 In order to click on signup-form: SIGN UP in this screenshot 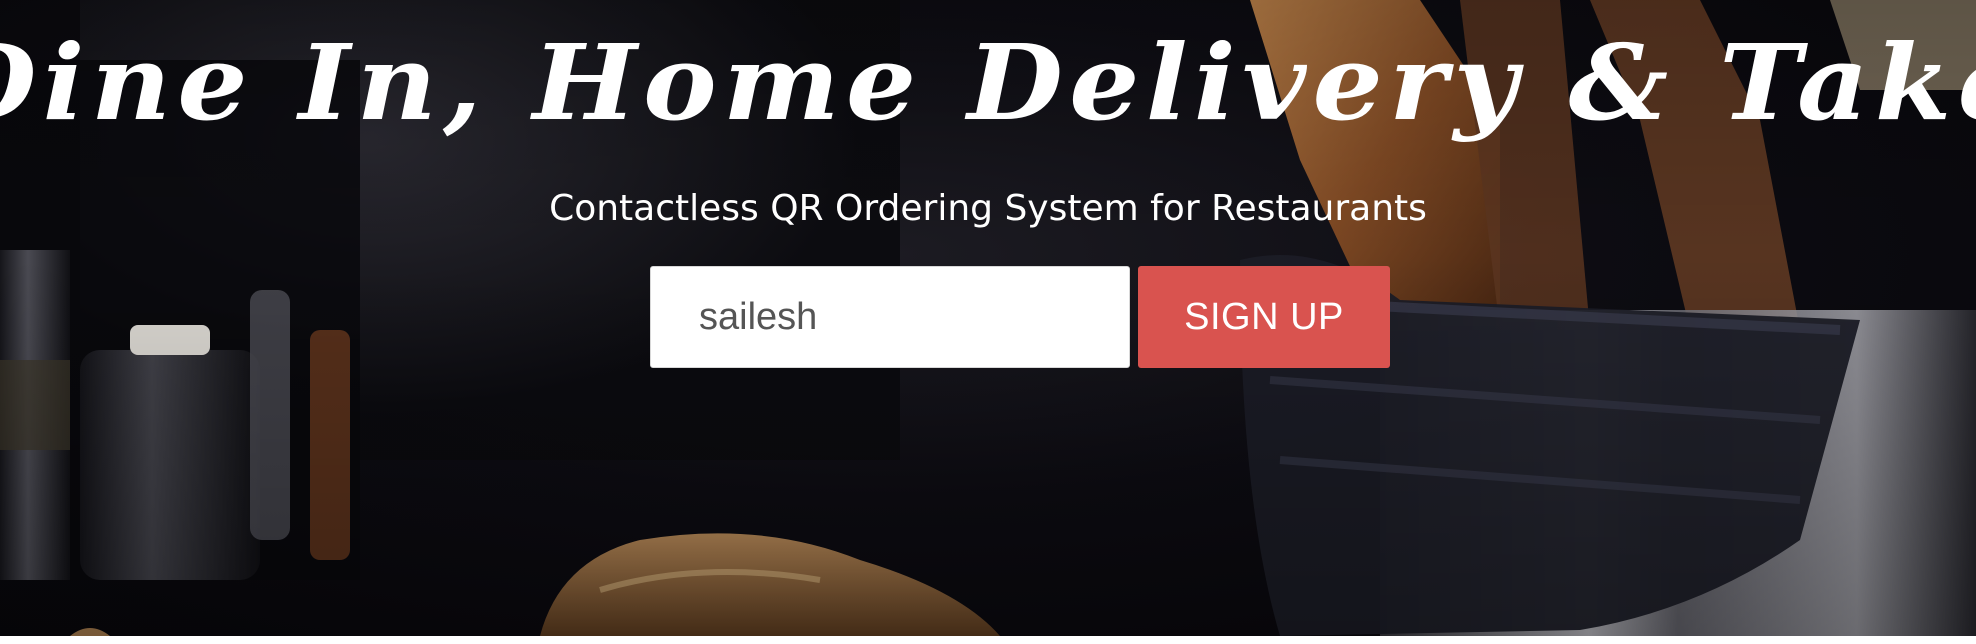, I will do `click(1020, 317)`.